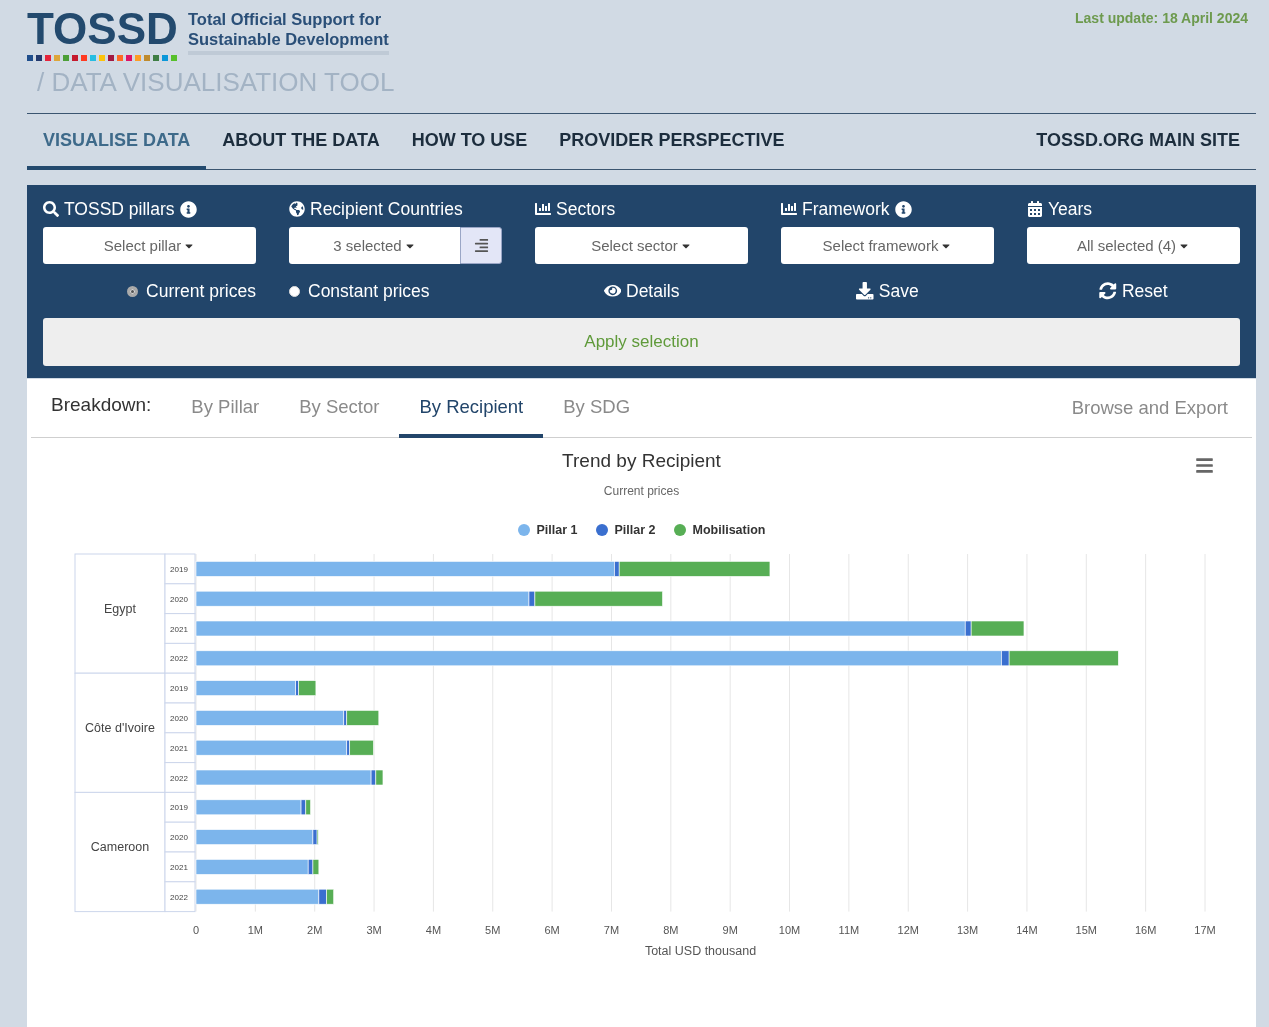 The width and height of the screenshot is (1269, 1027). I want to click on recipient-label: Cameroon, so click(120, 847).